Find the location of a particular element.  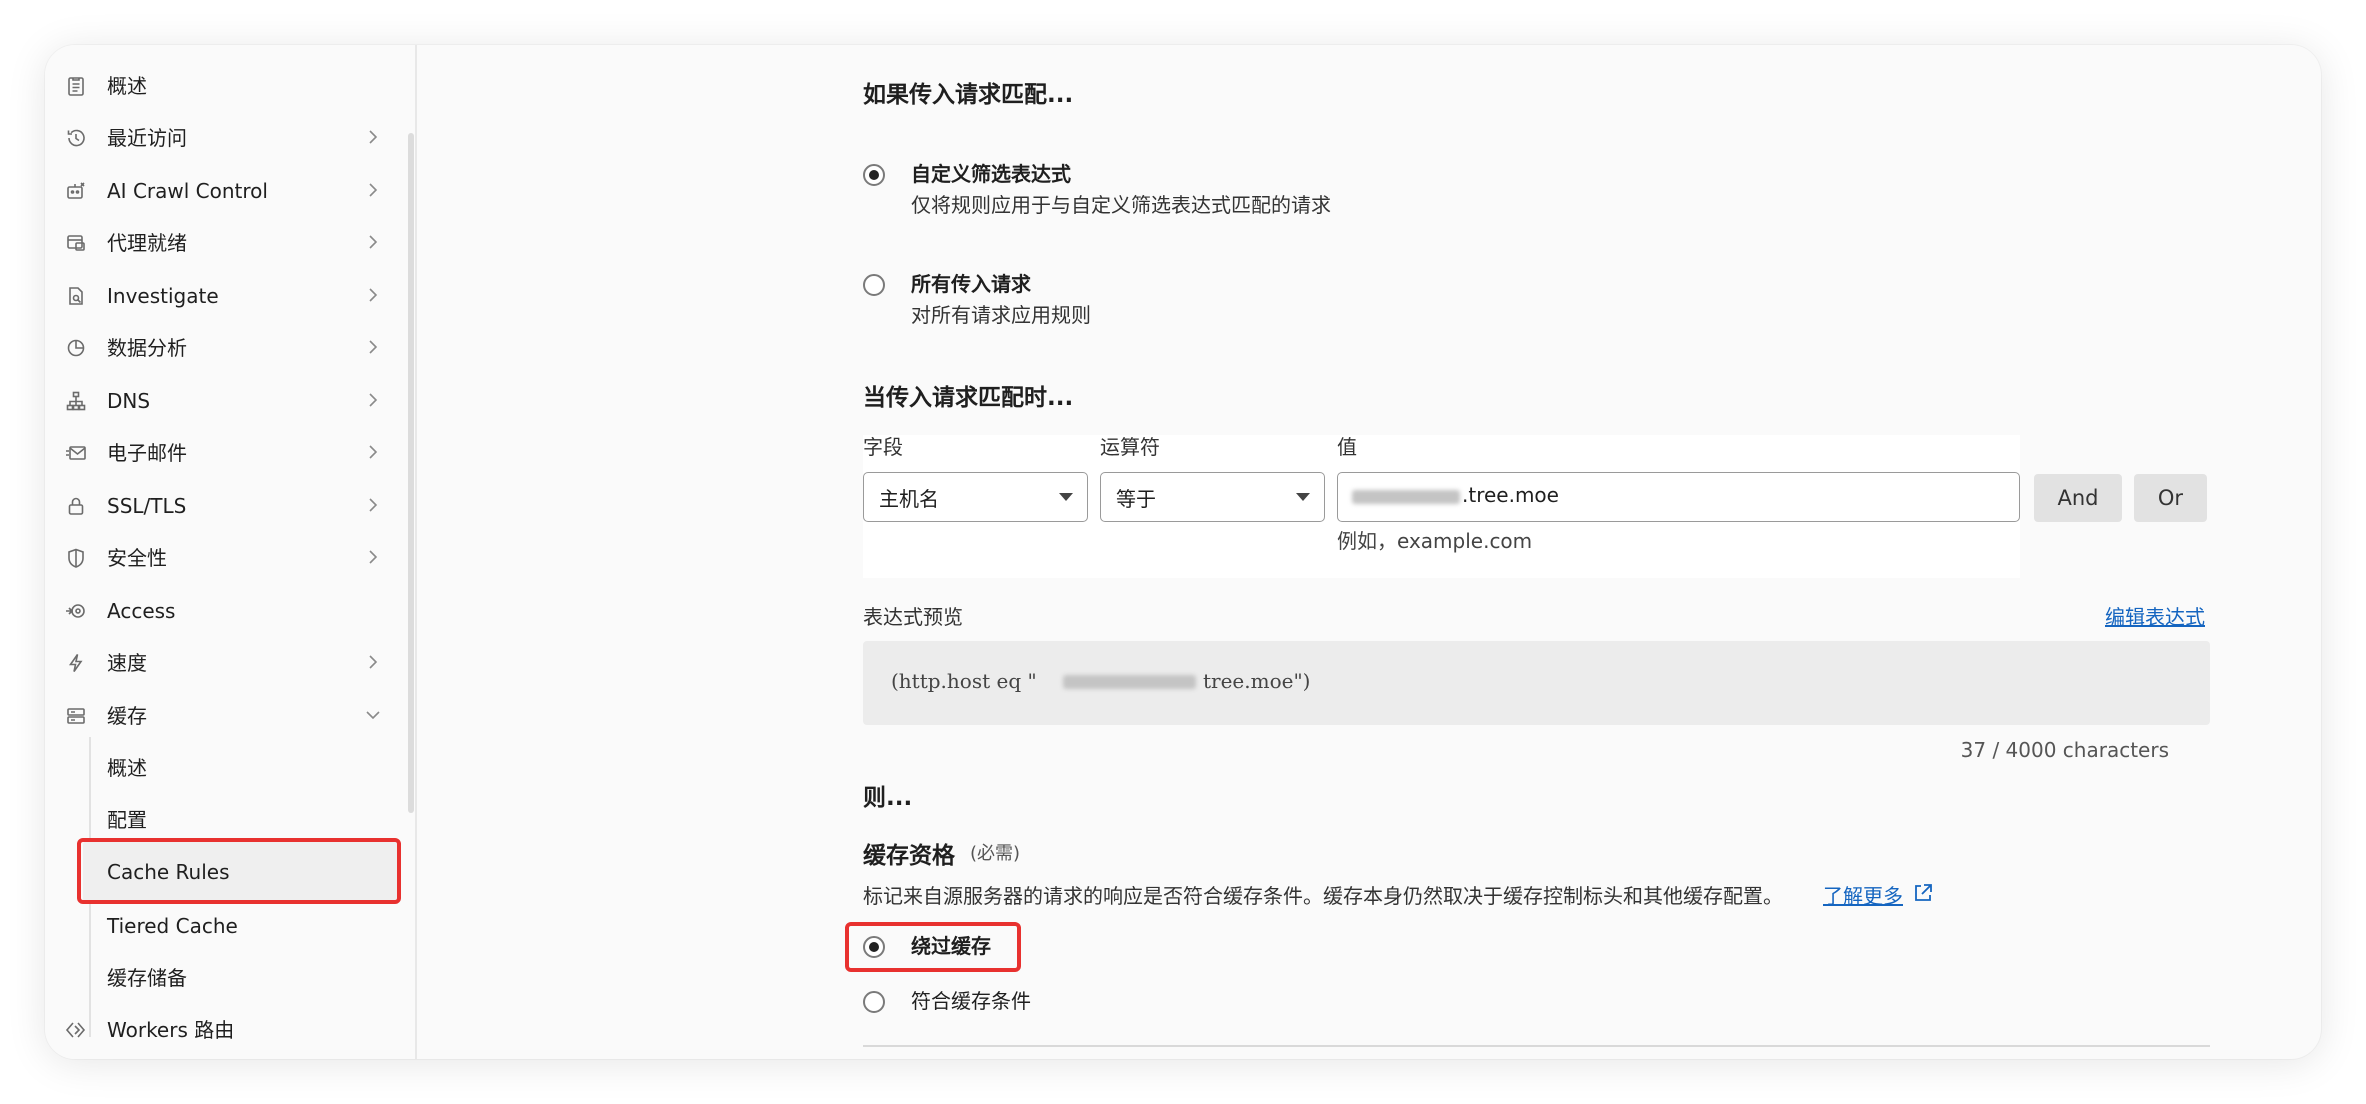

sidebar-item-label: 速度 is located at coordinates (127, 663).